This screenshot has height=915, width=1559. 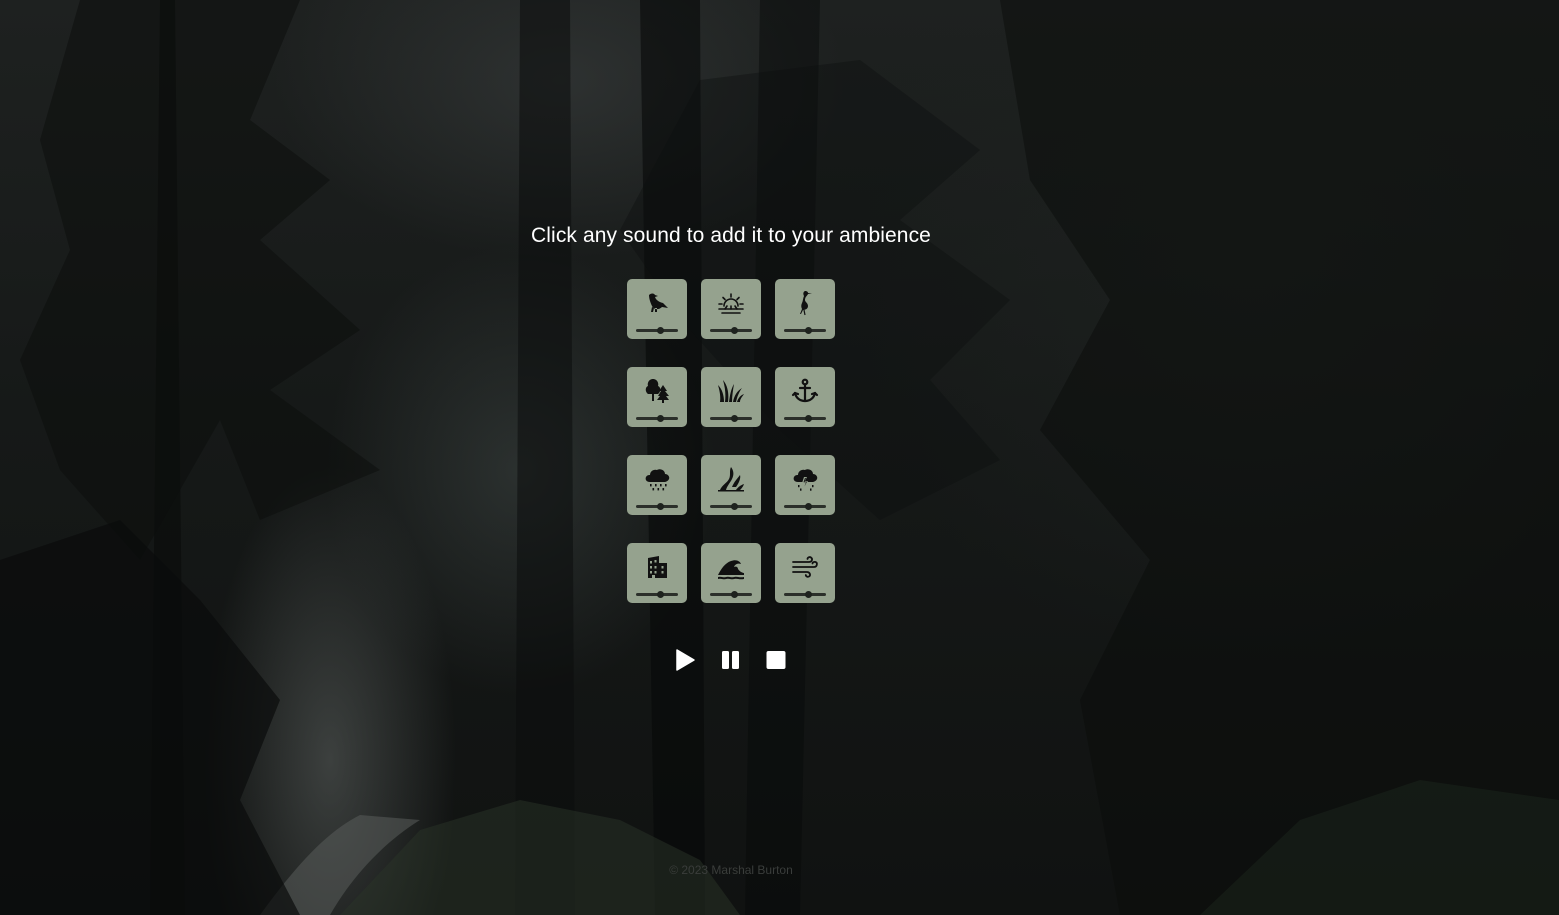 What do you see at coordinates (731, 567) in the screenshot?
I see `ocean-wave-icon` at bounding box center [731, 567].